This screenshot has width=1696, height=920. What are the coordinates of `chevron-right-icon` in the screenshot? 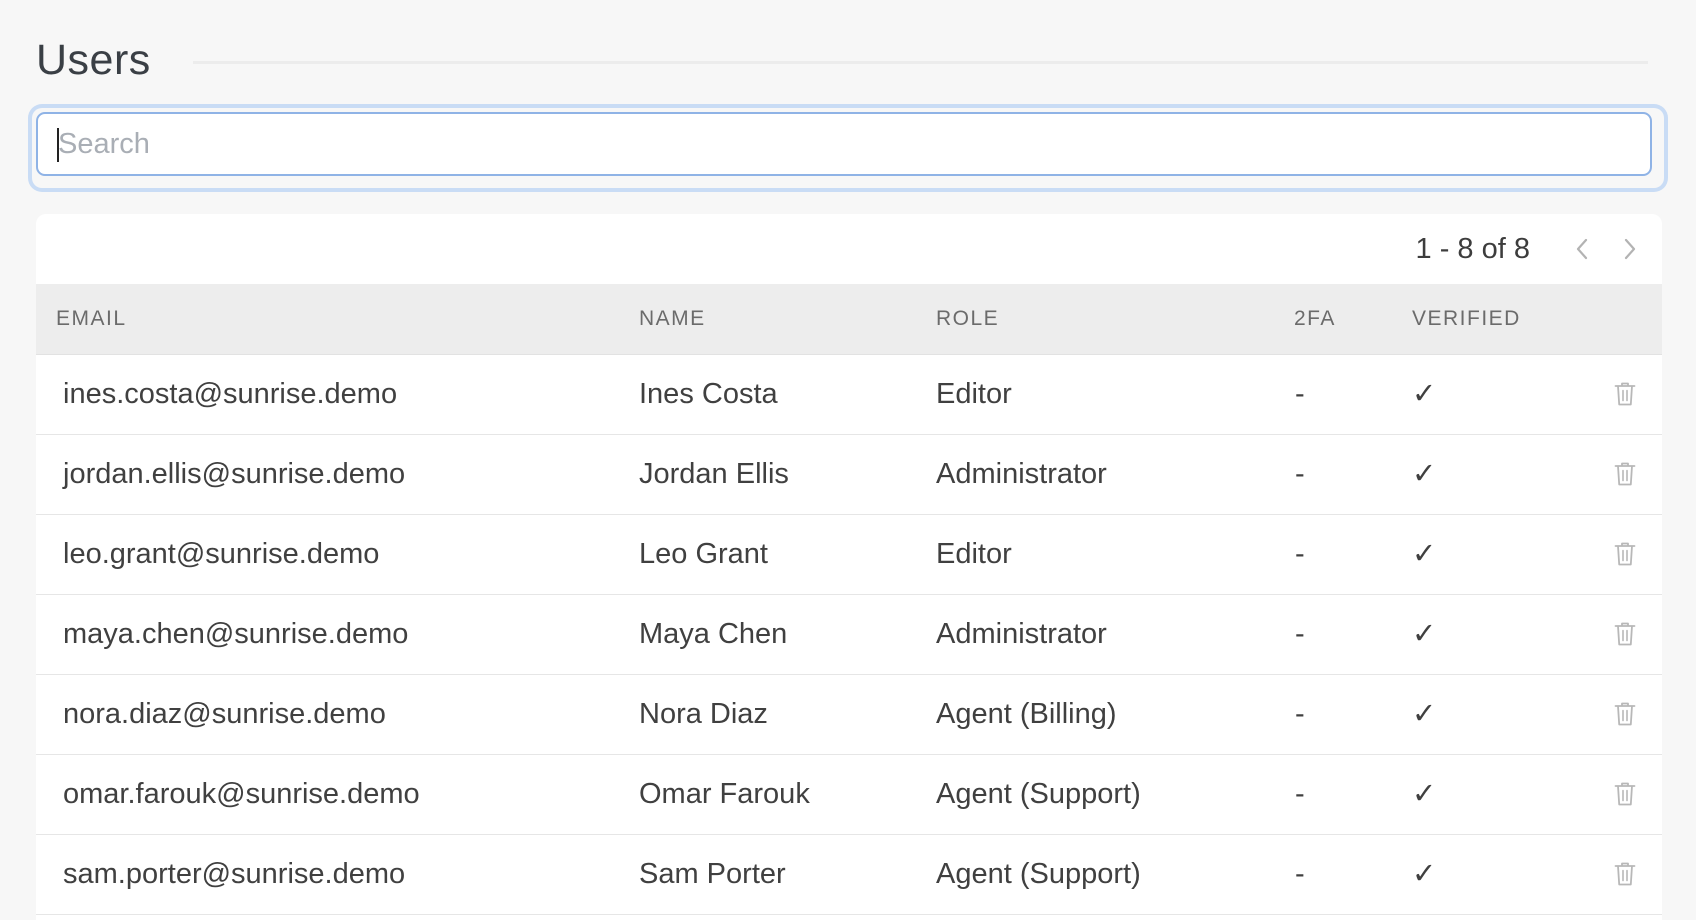 It's located at (1630, 249).